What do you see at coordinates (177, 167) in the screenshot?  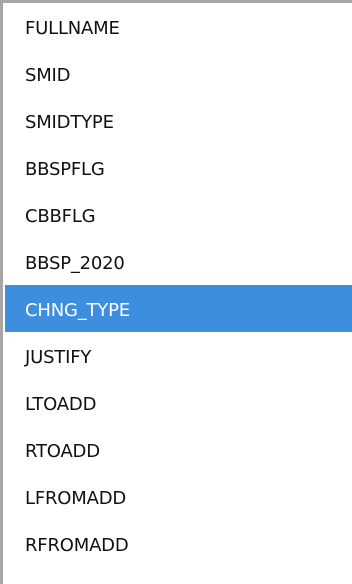 I see `list-item-bbspflg: BBSPFLG` at bounding box center [177, 167].